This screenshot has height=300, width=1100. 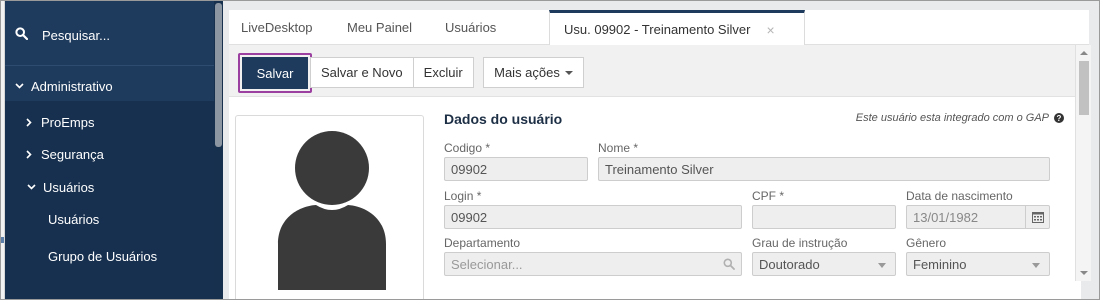 I want to click on tab-label: Meu Painel, so click(x=380, y=27).